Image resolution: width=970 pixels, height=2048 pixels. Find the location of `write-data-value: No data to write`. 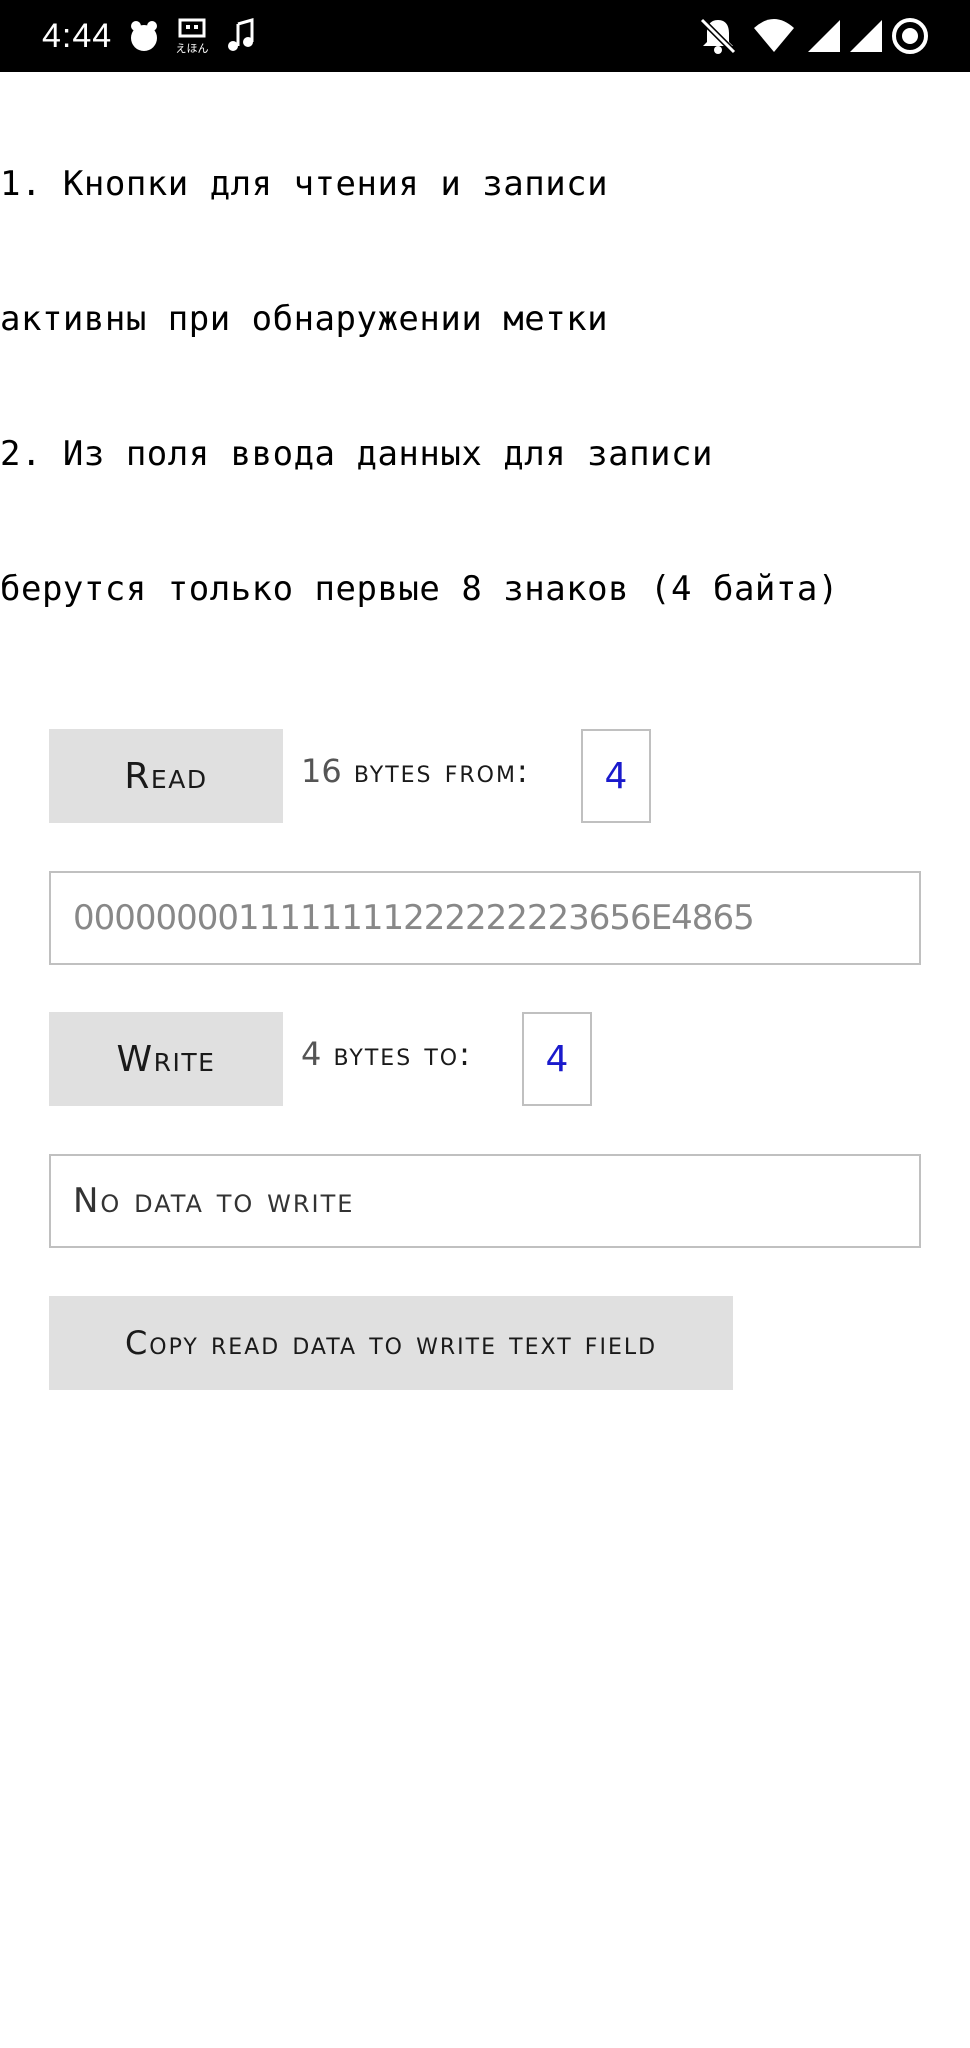

write-data-value: No data to write is located at coordinates (214, 1201).